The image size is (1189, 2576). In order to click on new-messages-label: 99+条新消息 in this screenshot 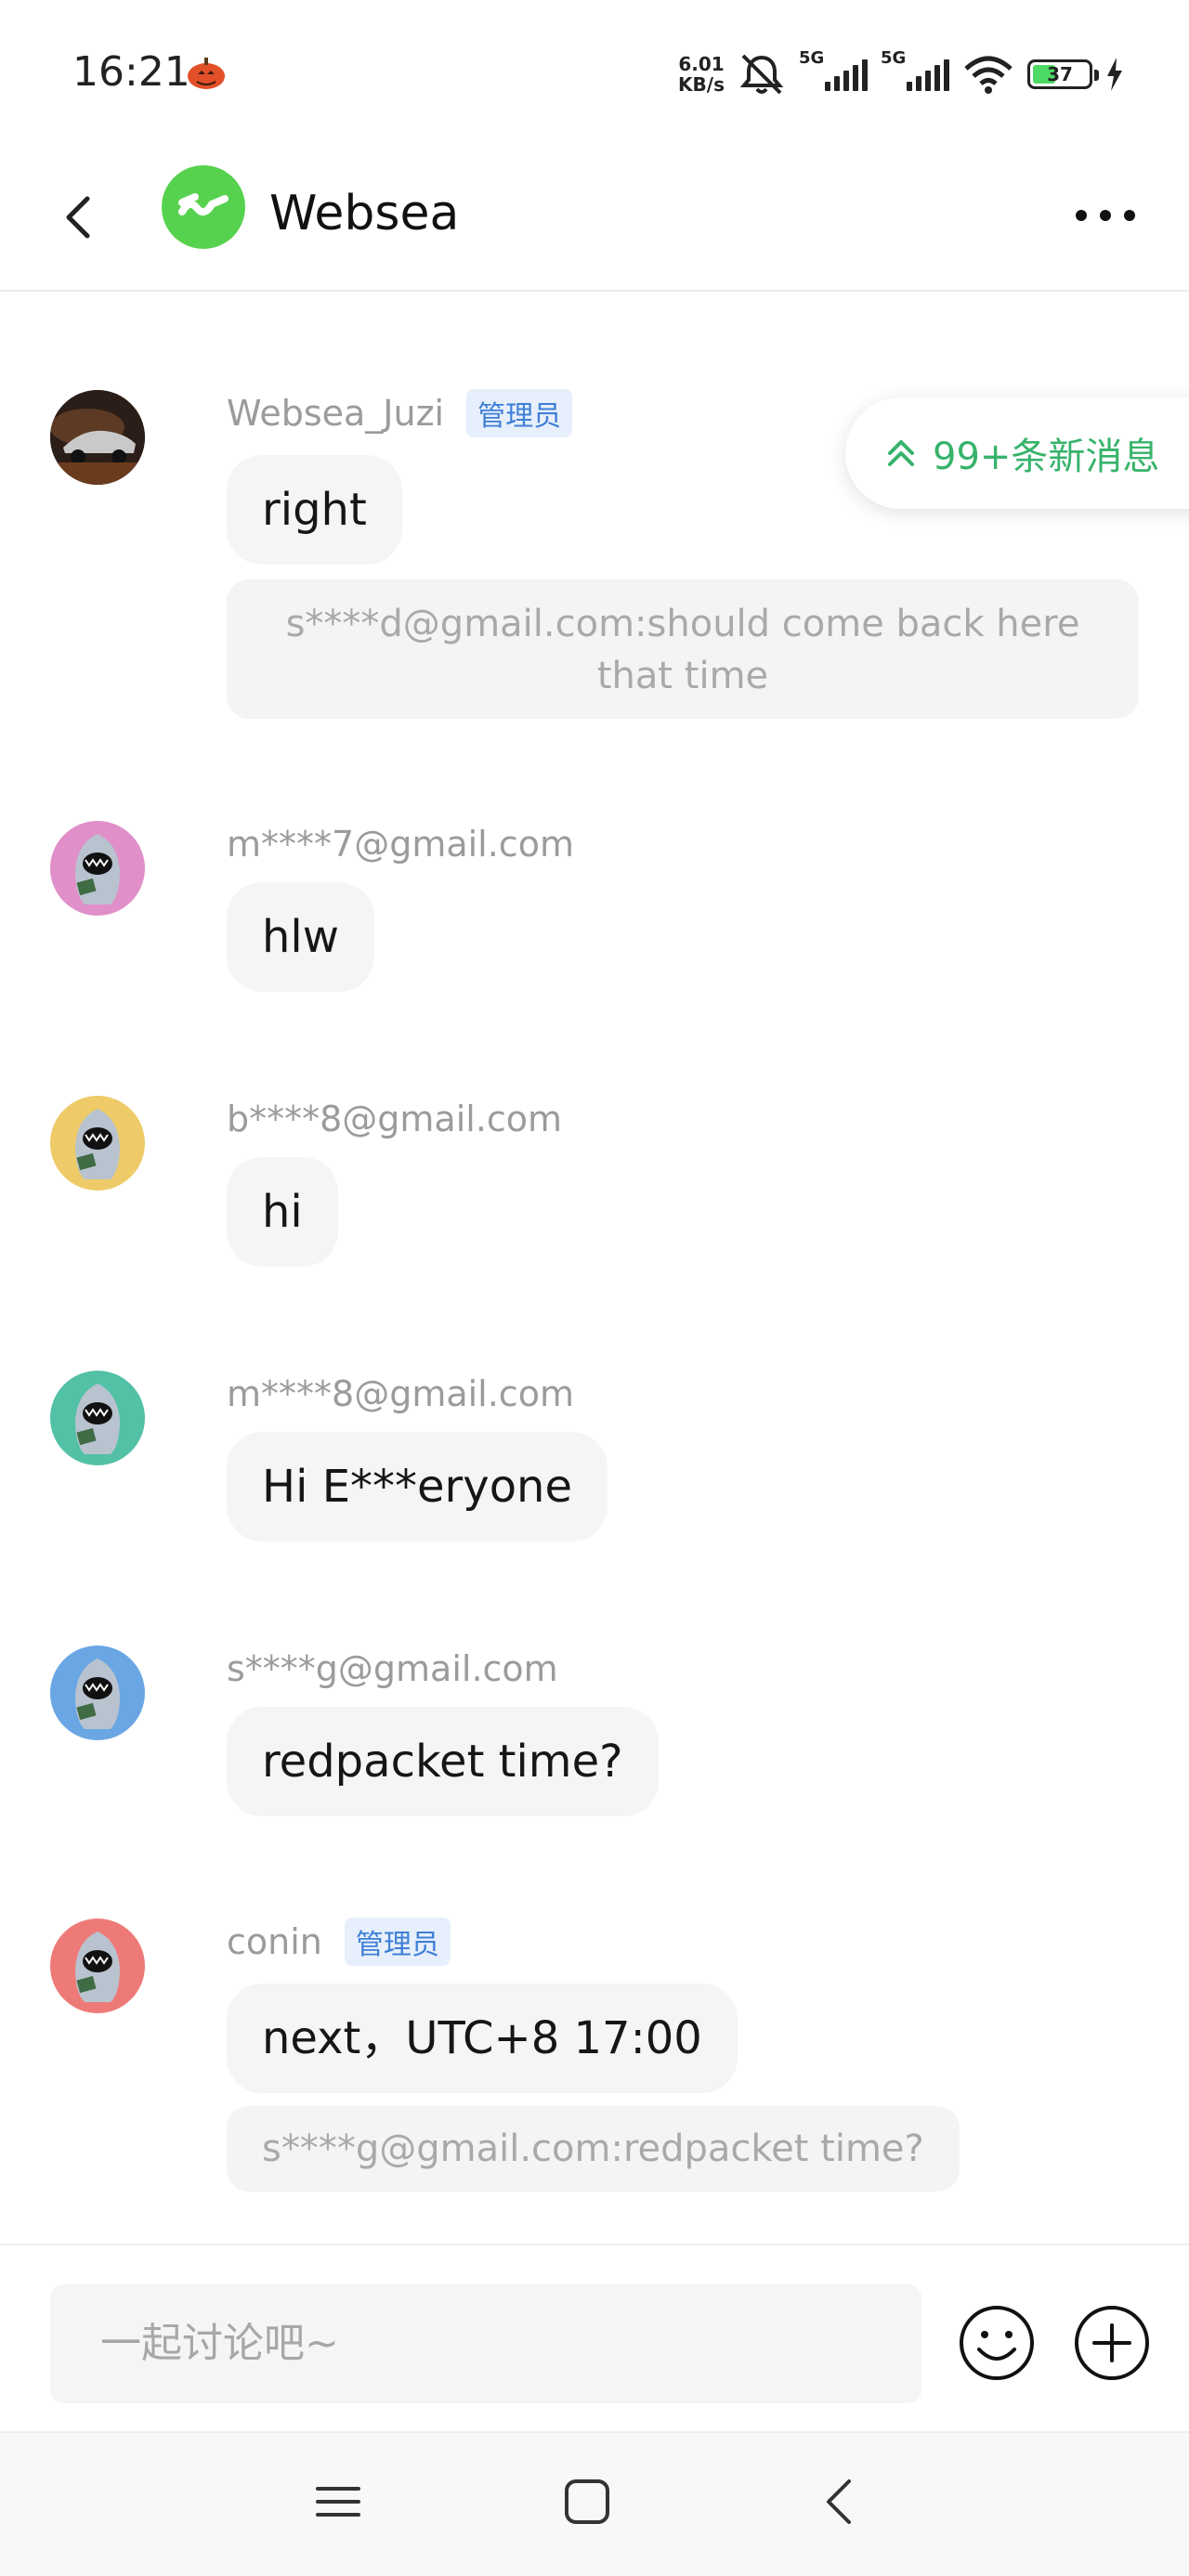, I will do `click(1046, 457)`.